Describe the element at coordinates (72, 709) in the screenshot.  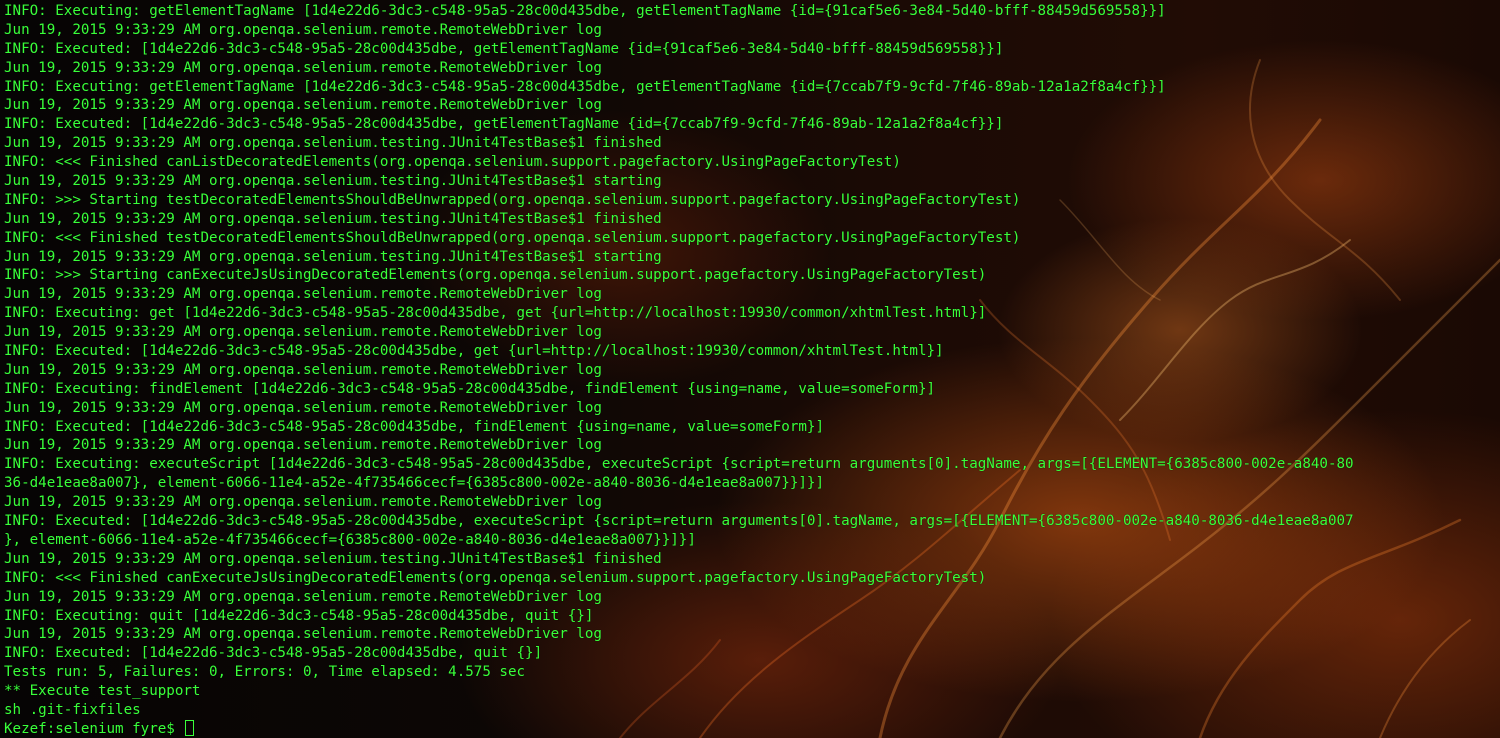
I see `terminal-line: sh .git-fixfiles` at that location.